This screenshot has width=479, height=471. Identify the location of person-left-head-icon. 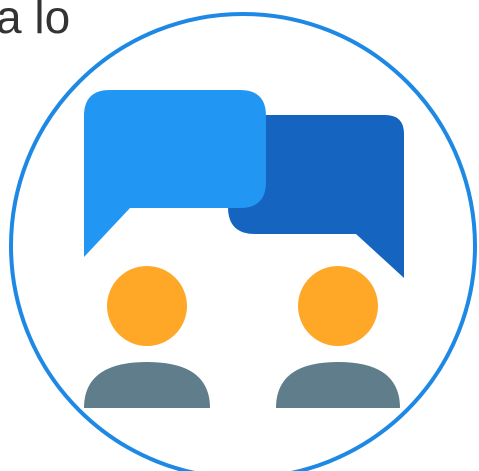
(147, 306).